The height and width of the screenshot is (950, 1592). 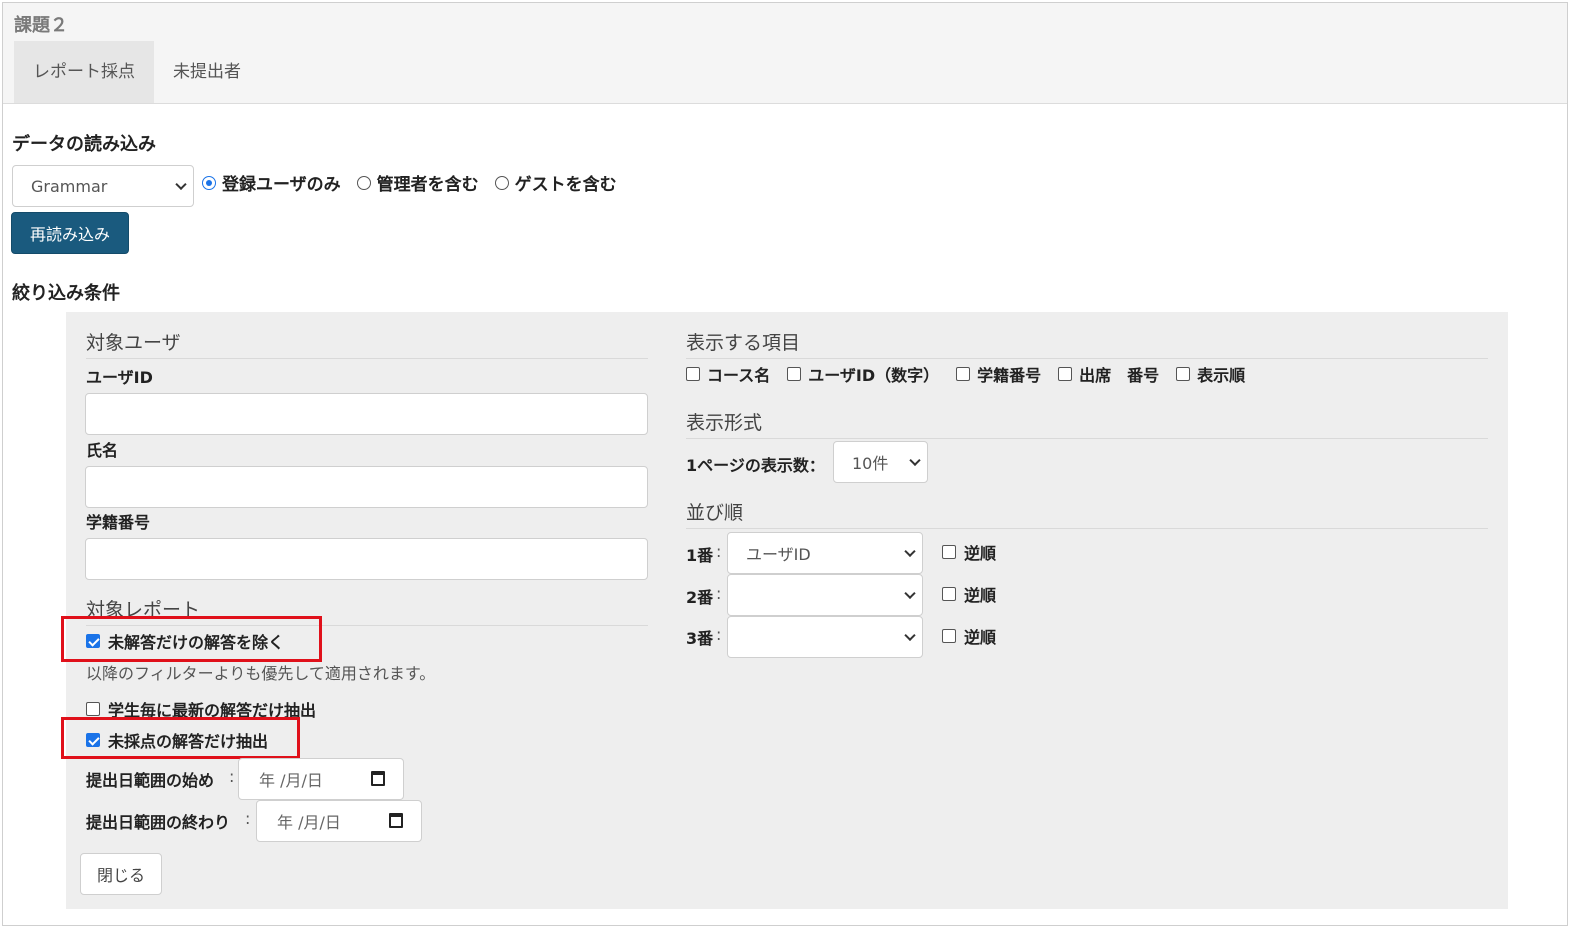 I want to click on exclude-unanswered-label: 未解答だけの解答を除く, so click(x=196, y=642).